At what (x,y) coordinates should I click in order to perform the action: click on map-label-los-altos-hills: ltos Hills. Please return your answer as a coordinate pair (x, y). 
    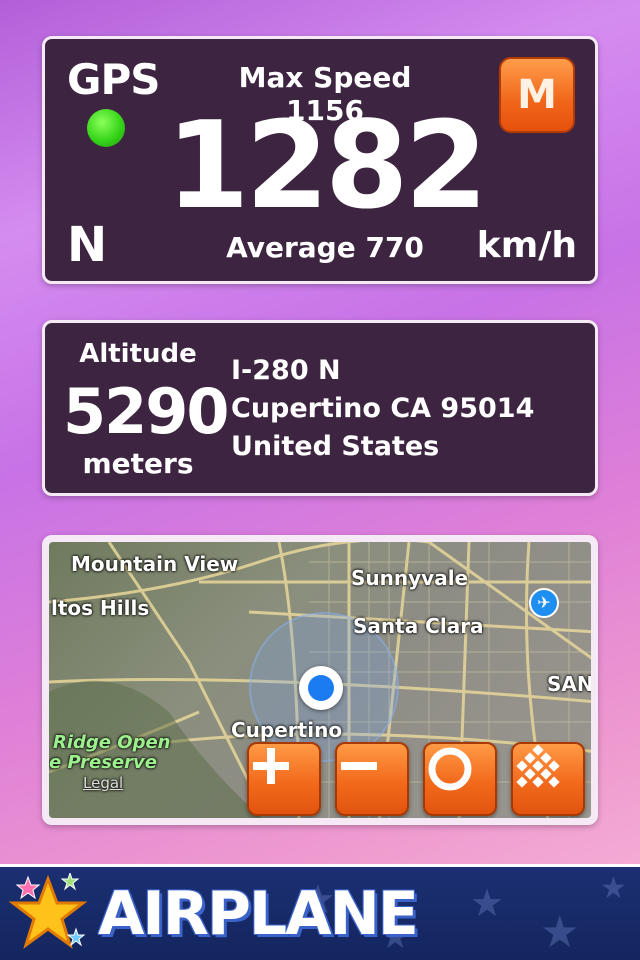
    Looking at the image, I should click on (100, 608).